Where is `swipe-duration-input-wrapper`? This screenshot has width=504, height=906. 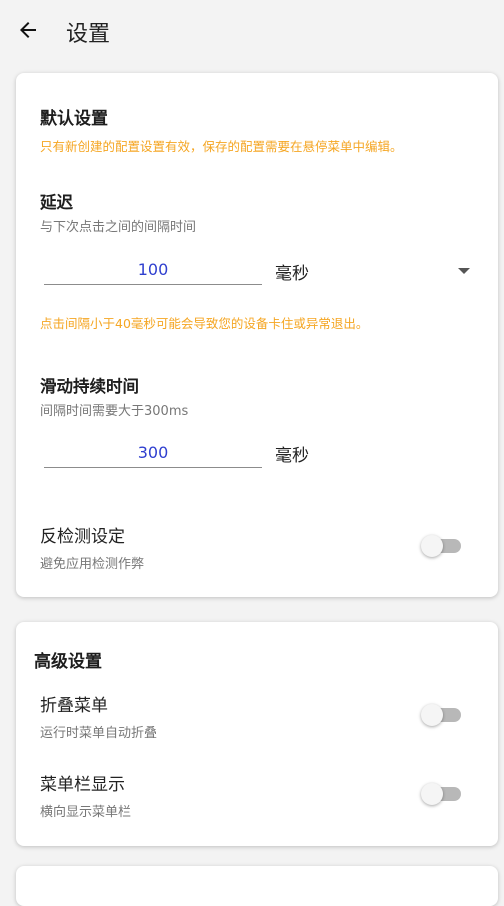
swipe-duration-input-wrapper is located at coordinates (153, 453).